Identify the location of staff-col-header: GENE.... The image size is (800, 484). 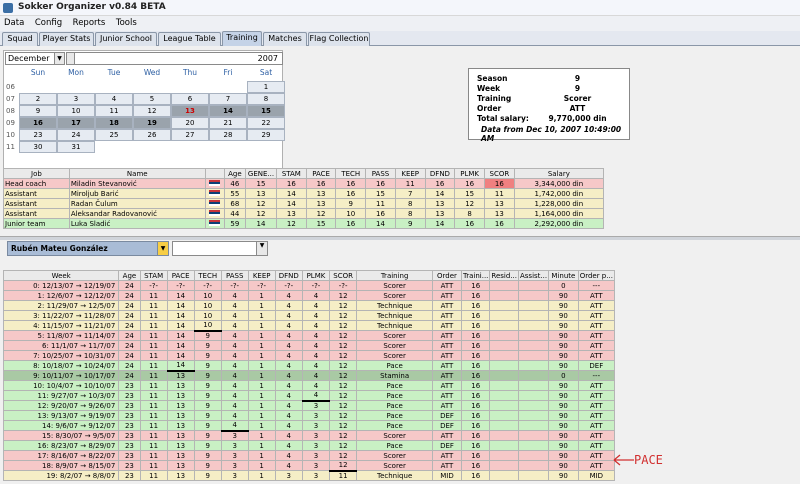
(261, 173).